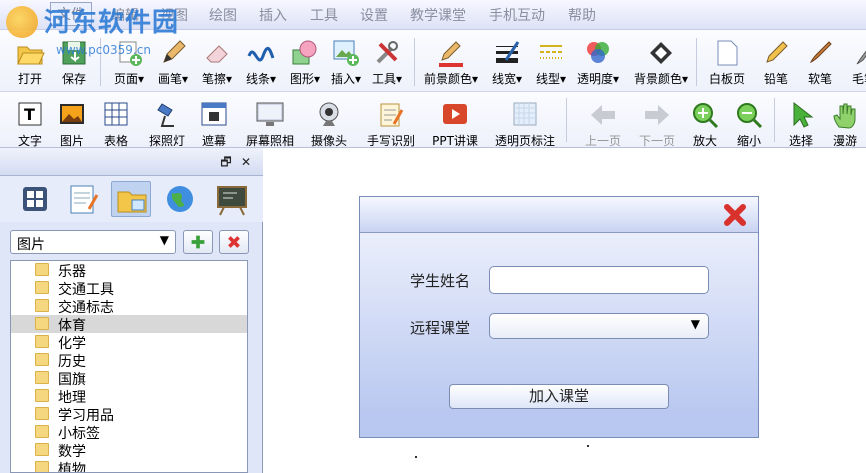 The height and width of the screenshot is (473, 866). I want to click on tree-item: 交通标志, so click(129, 306).